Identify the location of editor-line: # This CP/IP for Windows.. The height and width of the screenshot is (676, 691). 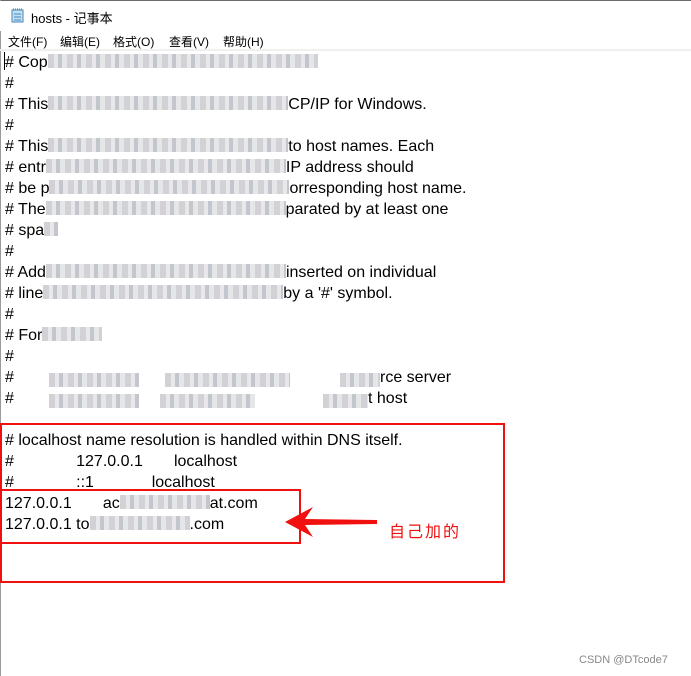
(216, 104).